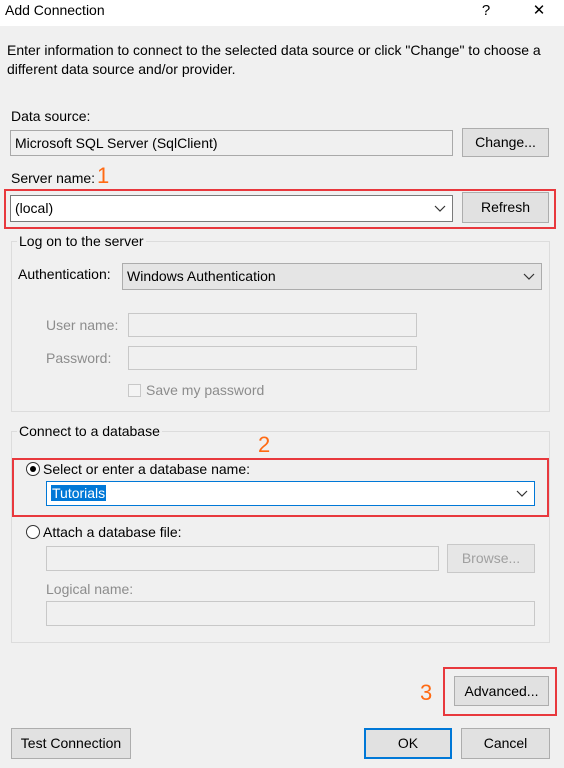 The image size is (564, 768). Describe the element at coordinates (71, 743) in the screenshot. I see `test-connection-button: Test Connection` at that location.